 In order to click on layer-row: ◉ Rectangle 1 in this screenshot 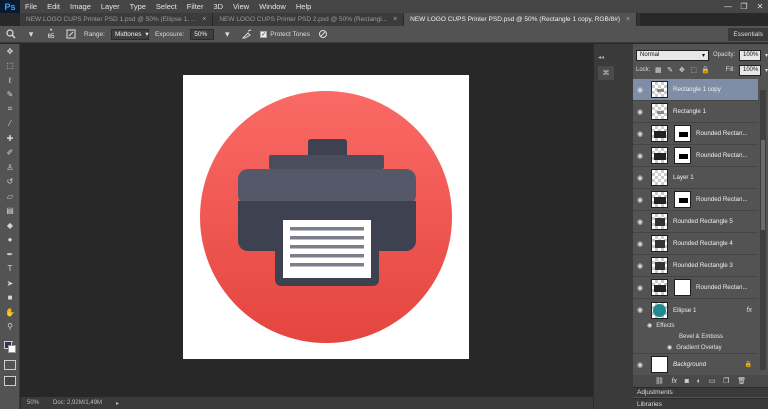, I will do `click(695, 112)`.